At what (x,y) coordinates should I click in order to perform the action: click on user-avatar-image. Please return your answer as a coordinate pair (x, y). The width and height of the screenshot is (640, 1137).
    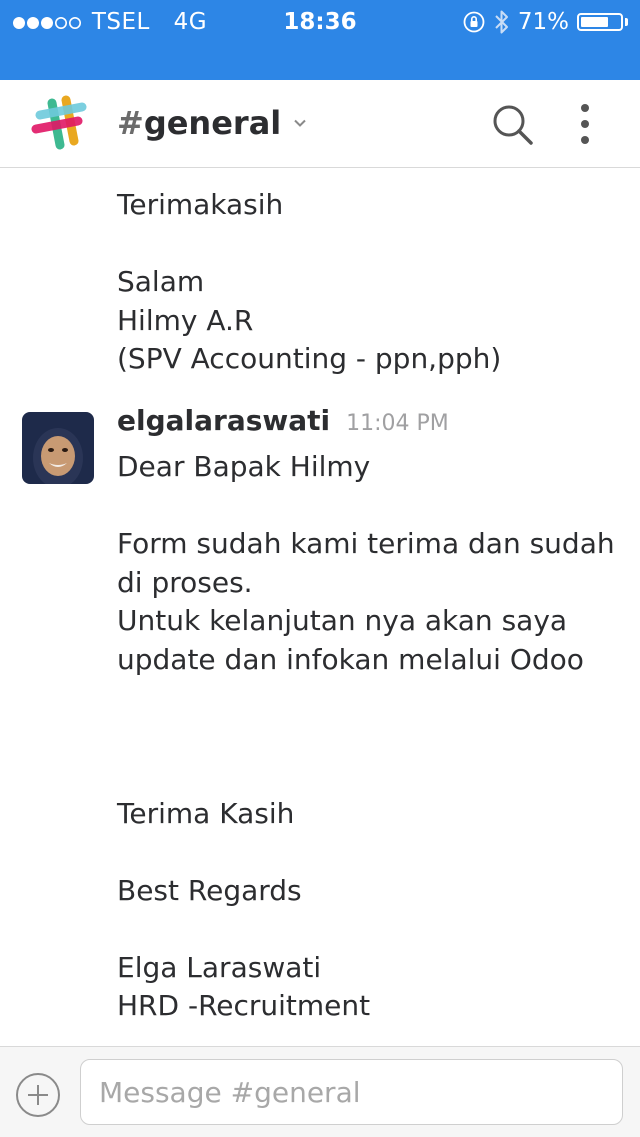
    Looking at the image, I should click on (58, 448).